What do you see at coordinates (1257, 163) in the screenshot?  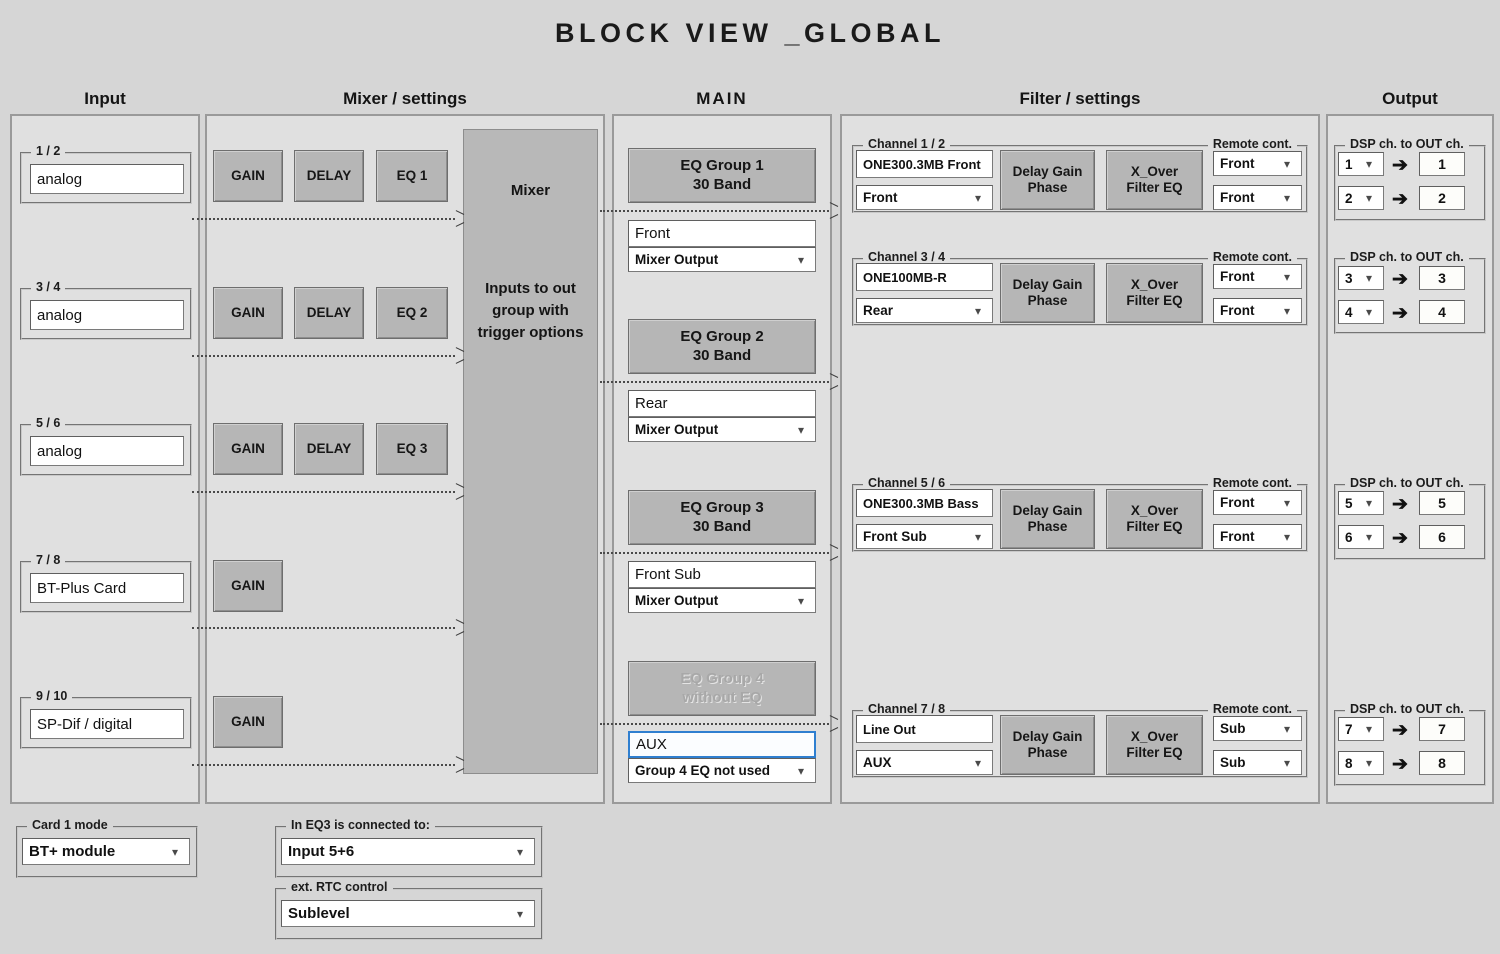 I see `remote-select-1a: Front ▾` at bounding box center [1257, 163].